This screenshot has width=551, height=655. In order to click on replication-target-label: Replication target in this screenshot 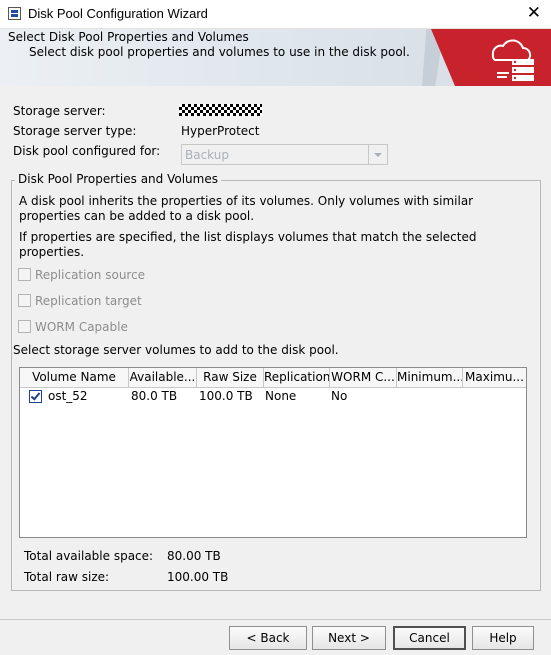, I will do `click(88, 301)`.